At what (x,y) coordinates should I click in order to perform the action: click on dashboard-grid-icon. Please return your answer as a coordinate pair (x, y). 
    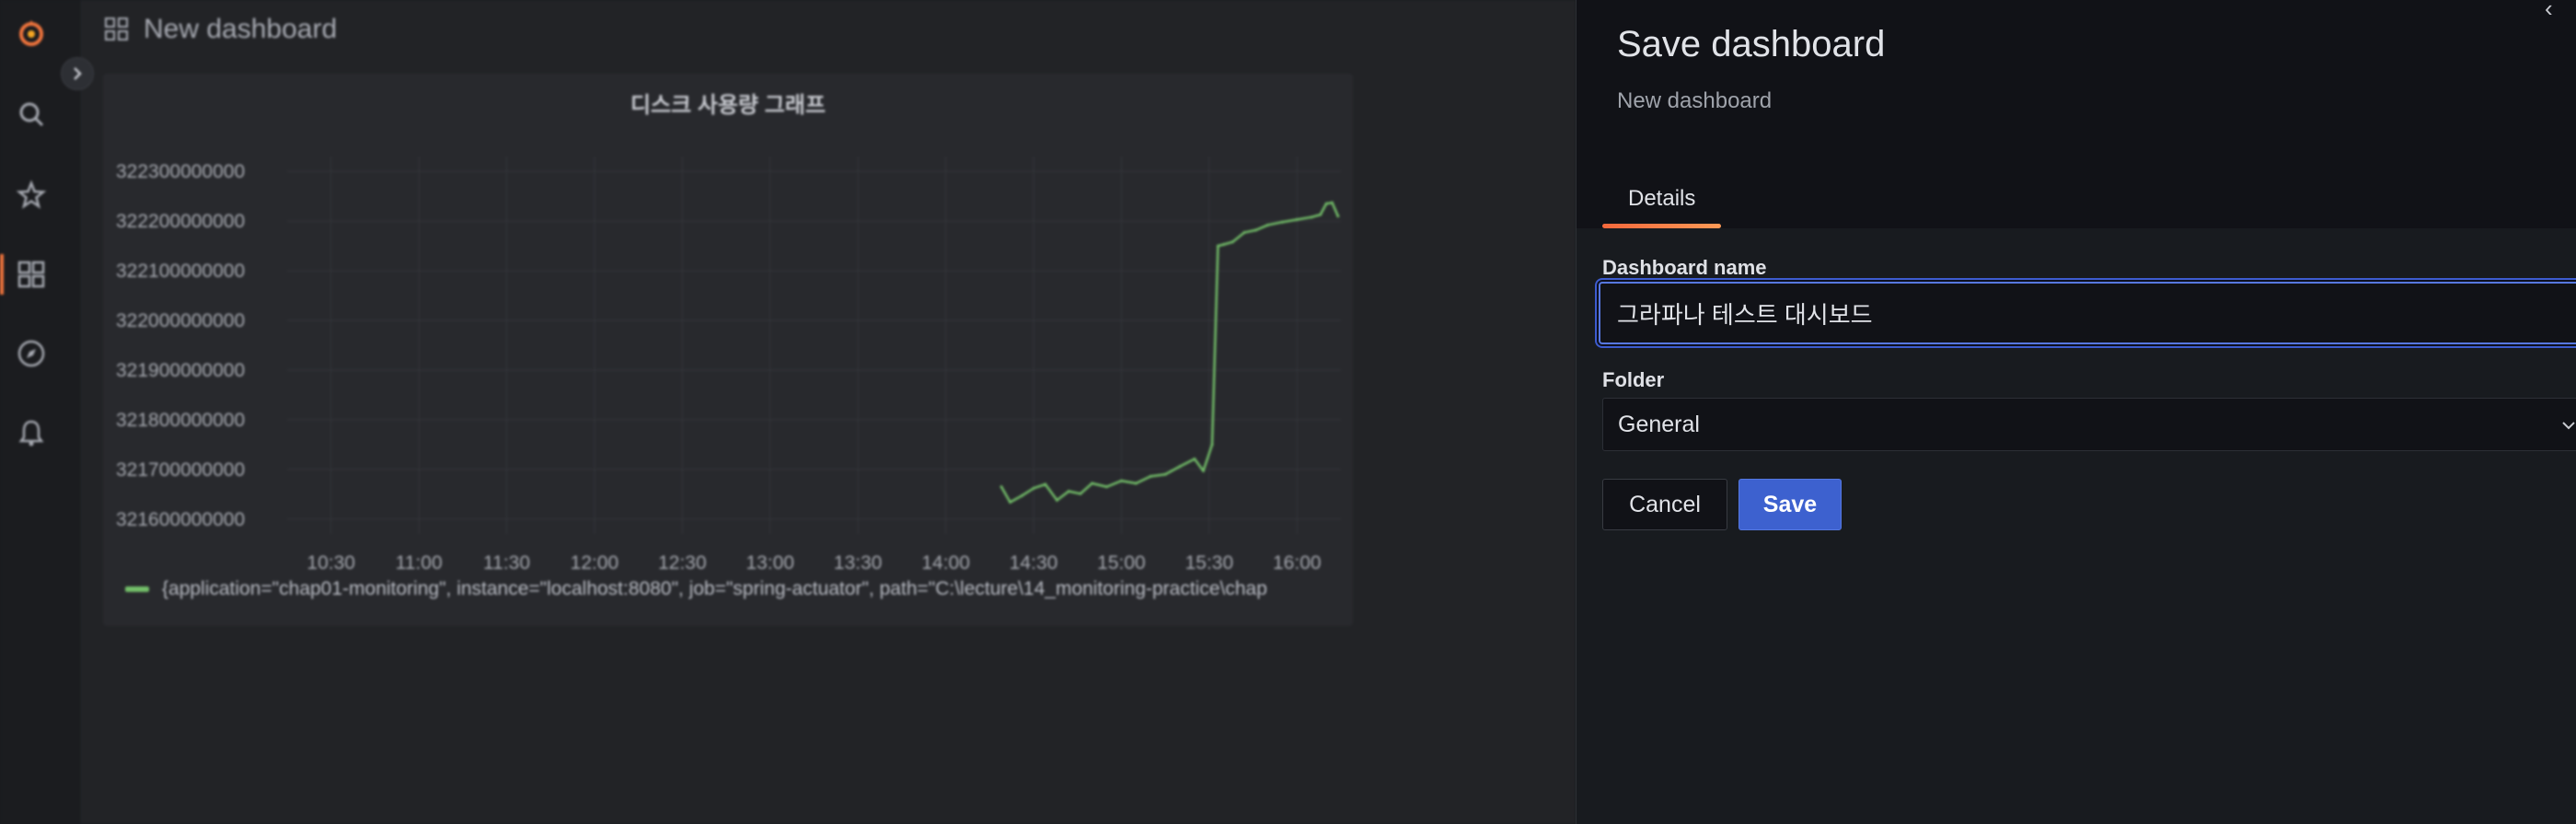
    Looking at the image, I should click on (117, 29).